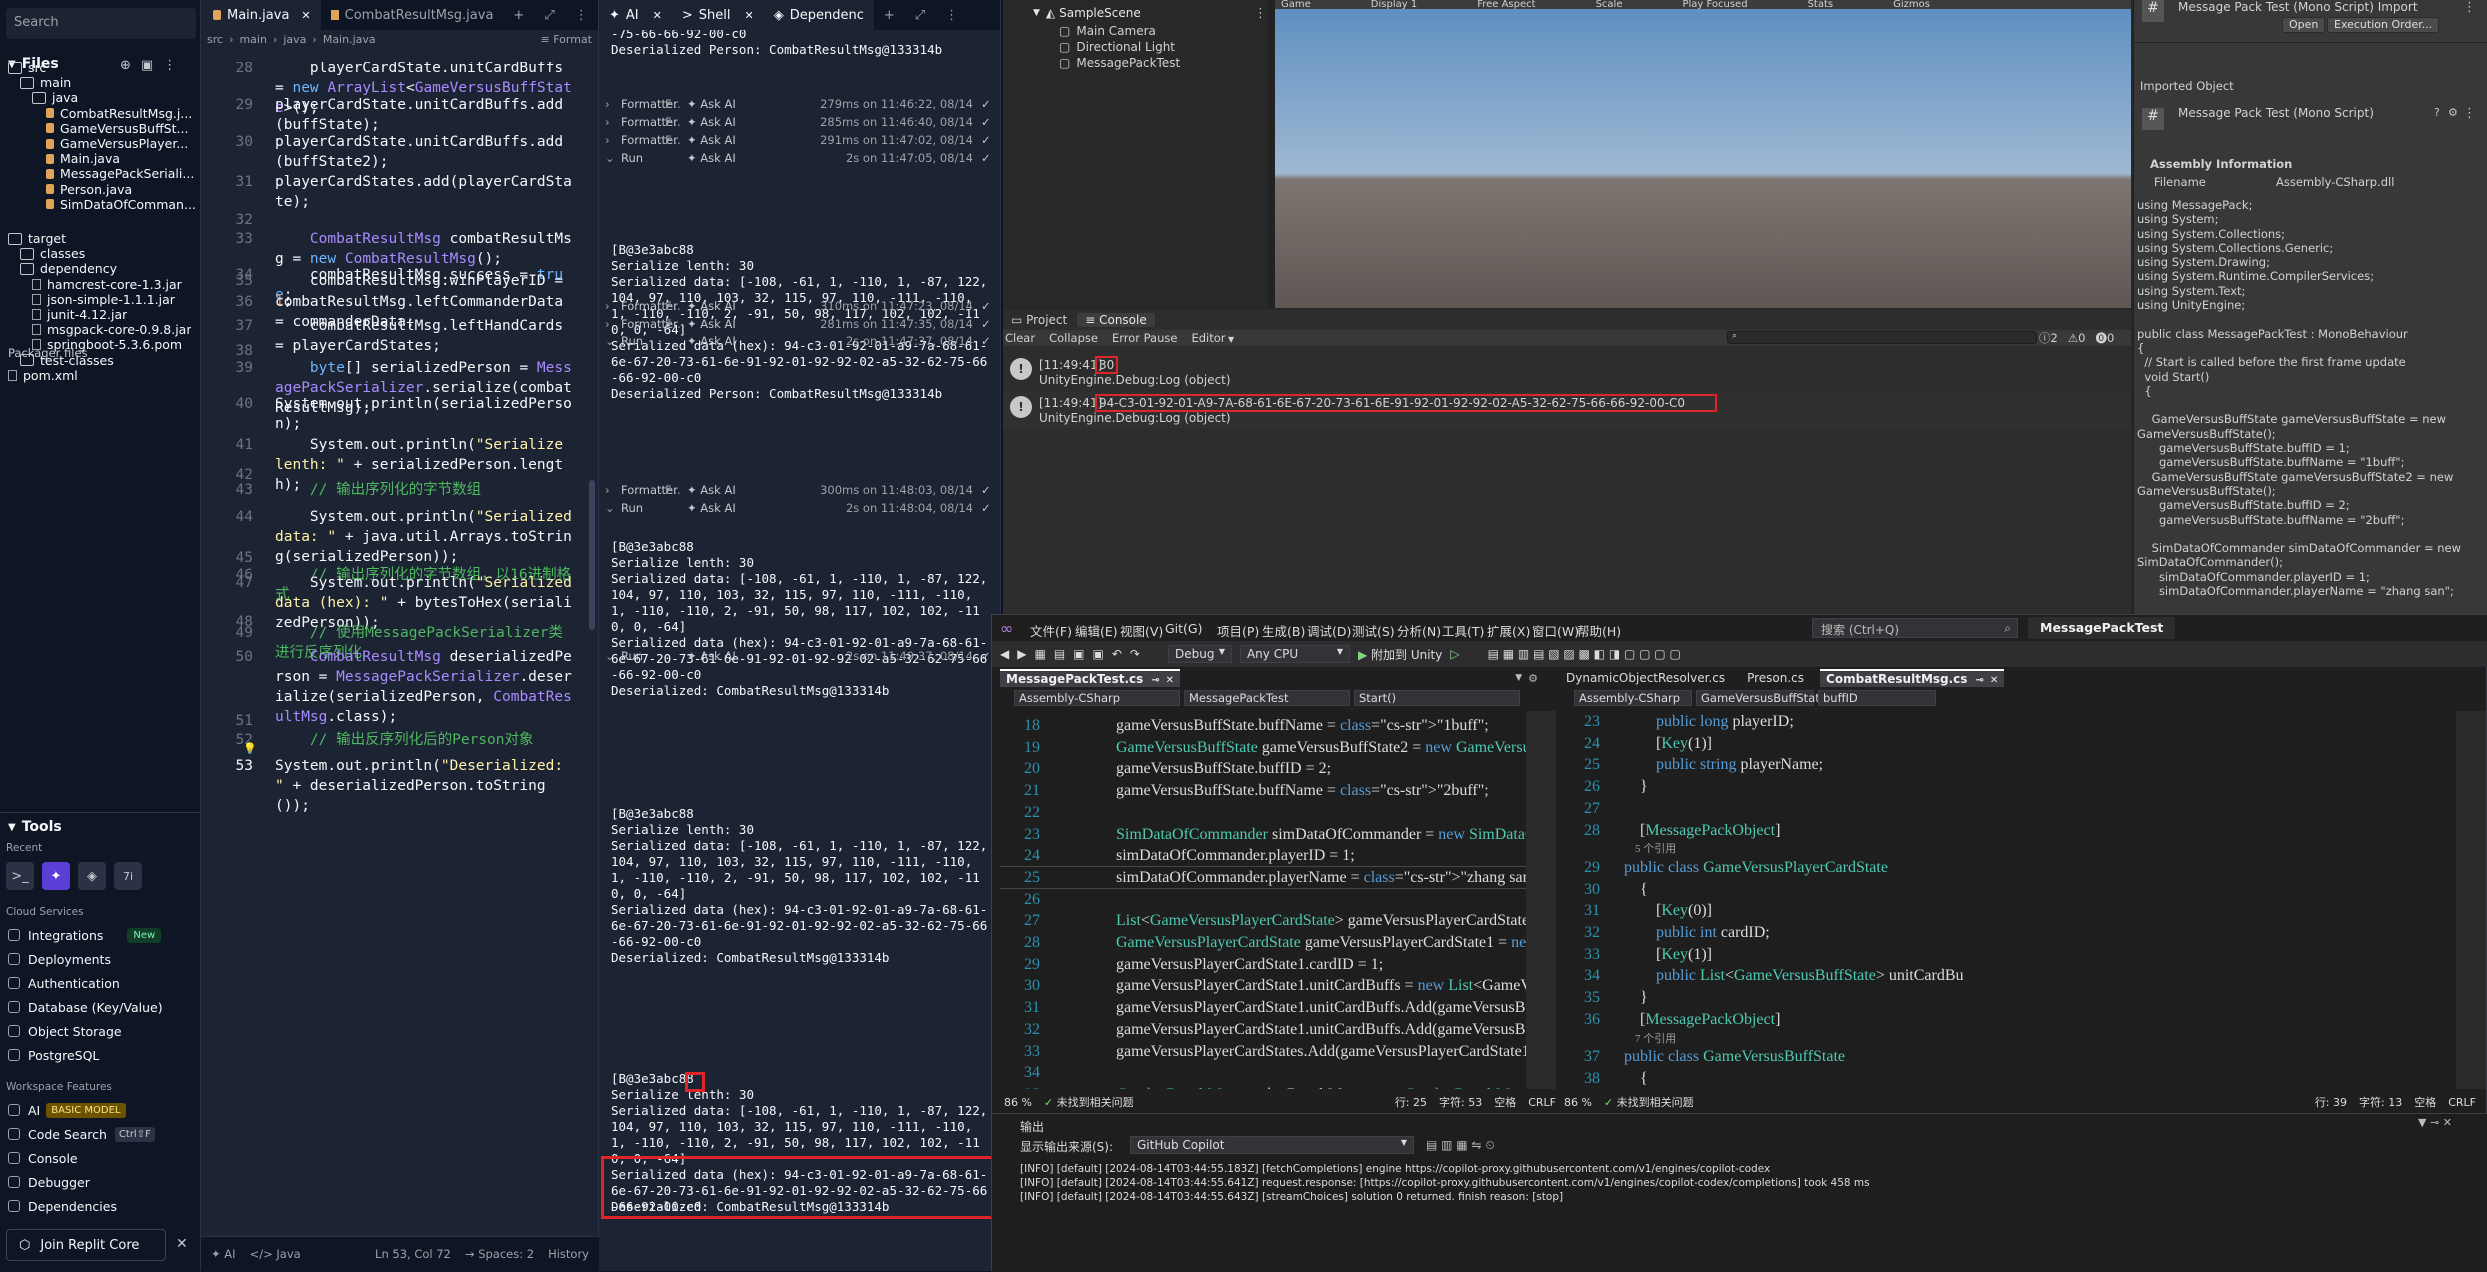 Image resolution: width=2487 pixels, height=1272 pixels. Describe the element at coordinates (1271, 154) in the screenshot. I see `panel-splitter` at that location.